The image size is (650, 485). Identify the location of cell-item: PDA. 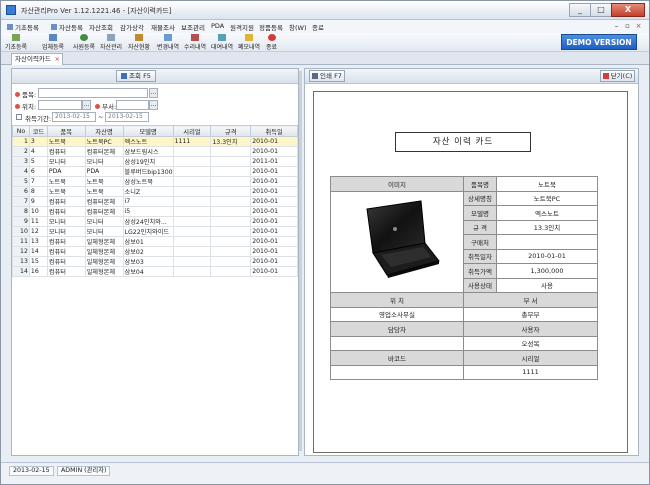
(66, 171).